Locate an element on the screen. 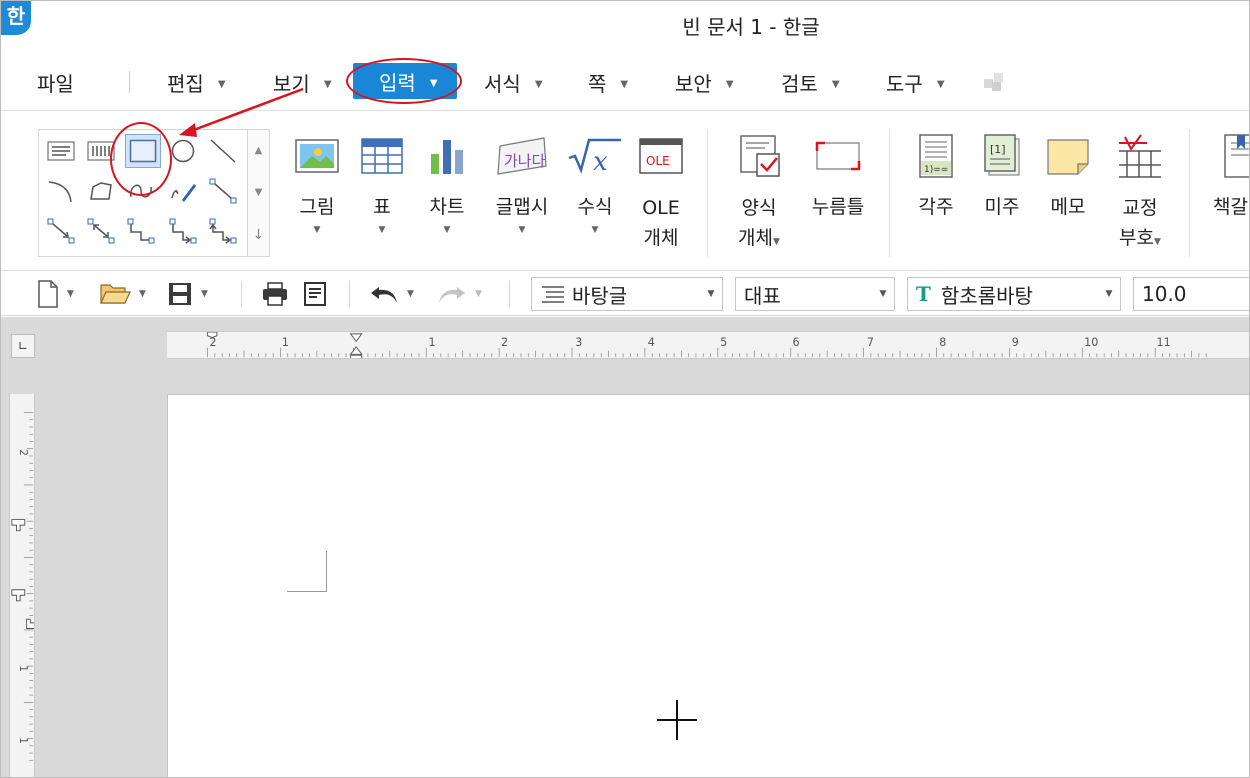 The width and height of the screenshot is (1250, 778). insert-table-button: 표 ▼ is located at coordinates (382, 184).